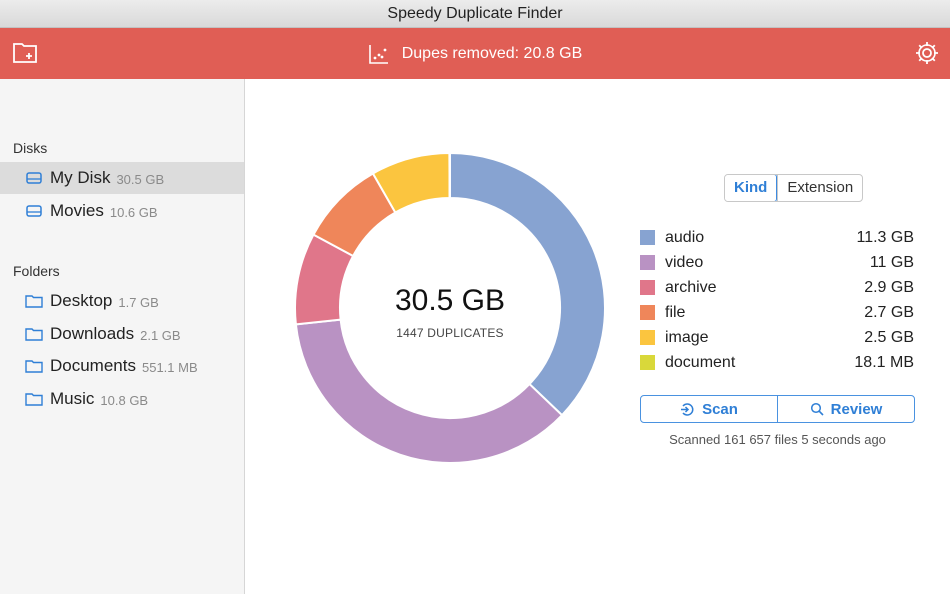 The width and height of the screenshot is (950, 594). What do you see at coordinates (687, 337) in the screenshot?
I see `legend-label: image` at bounding box center [687, 337].